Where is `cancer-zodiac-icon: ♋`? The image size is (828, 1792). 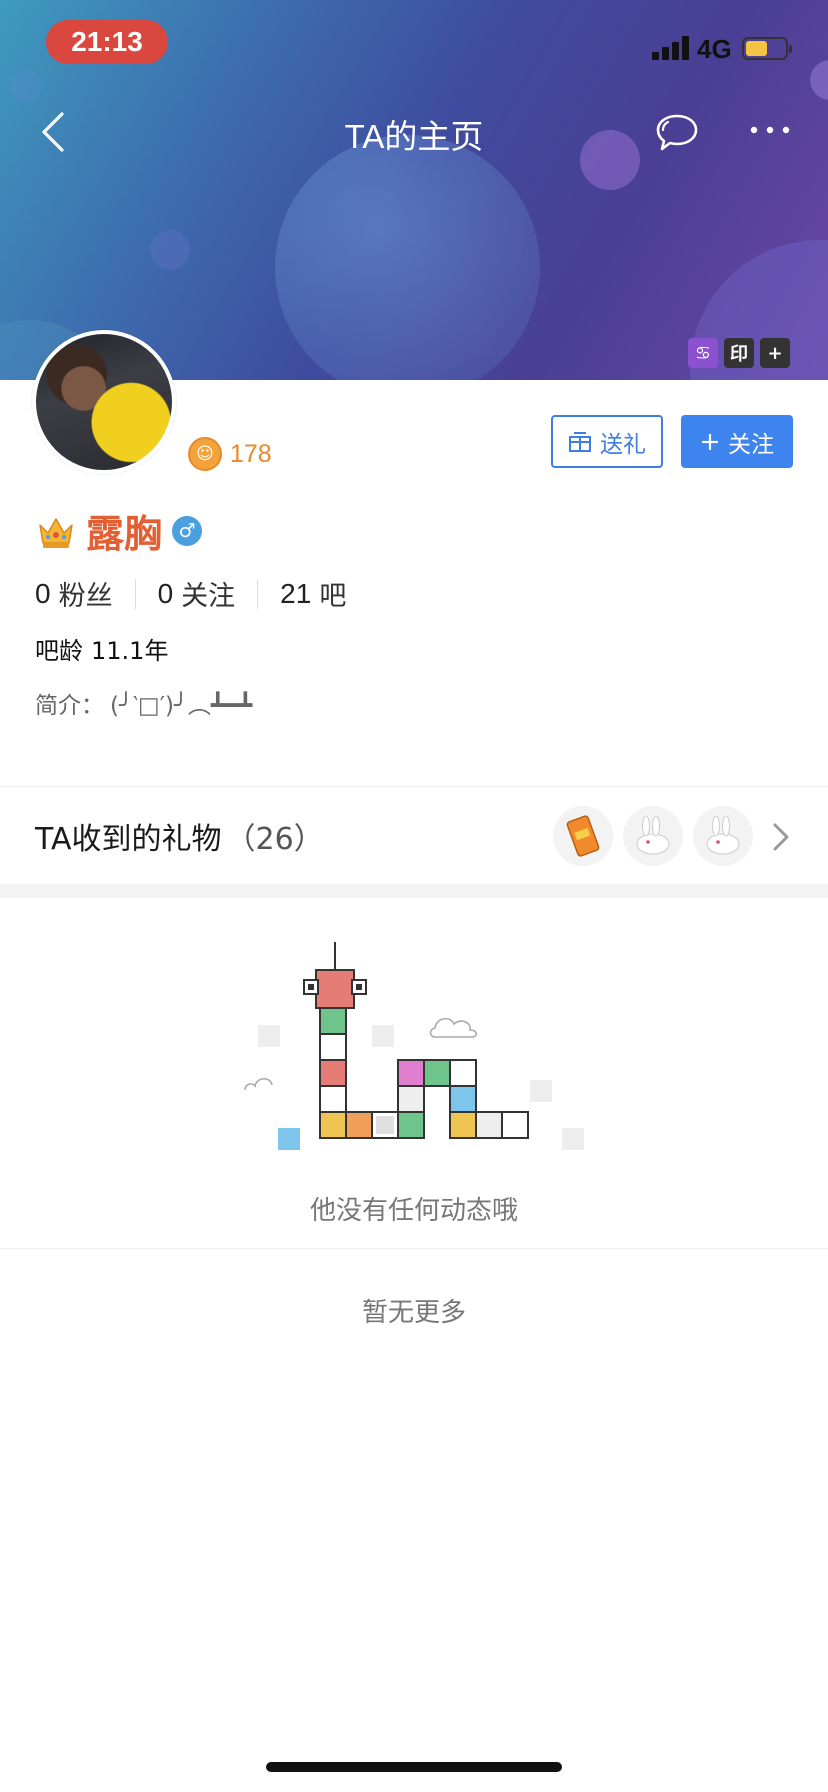
cancer-zodiac-icon: ♋ is located at coordinates (703, 353).